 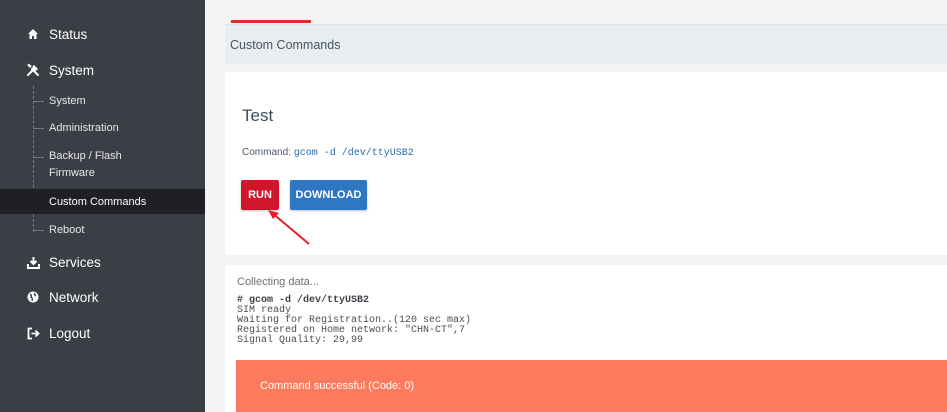 I want to click on sidebar-item-system: System, so click(x=102, y=101).